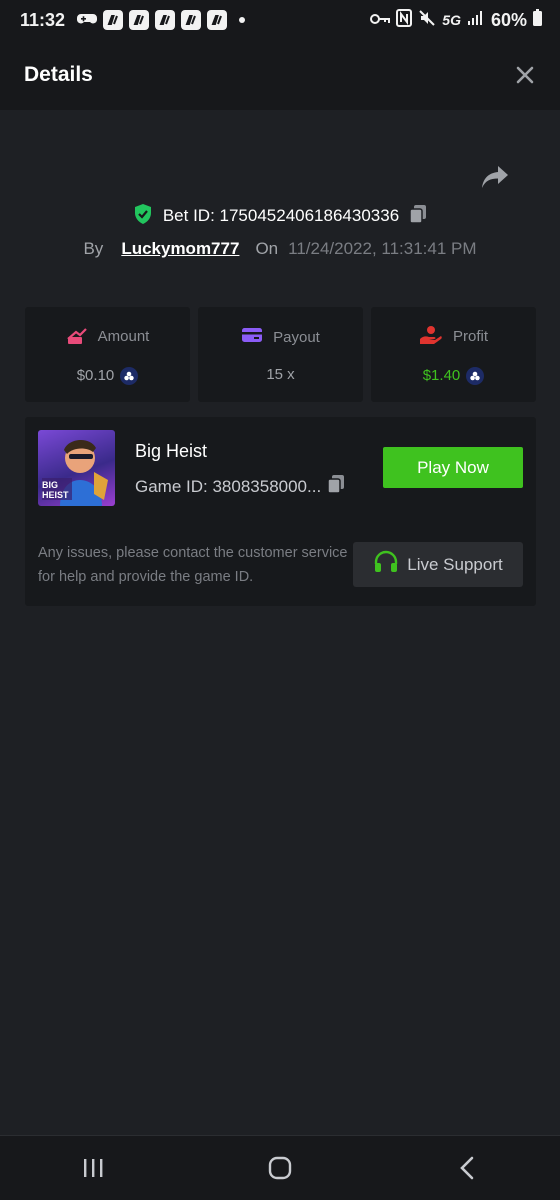  What do you see at coordinates (280, 20) in the screenshot?
I see `status-bar: 11:32 5G 60%` at bounding box center [280, 20].